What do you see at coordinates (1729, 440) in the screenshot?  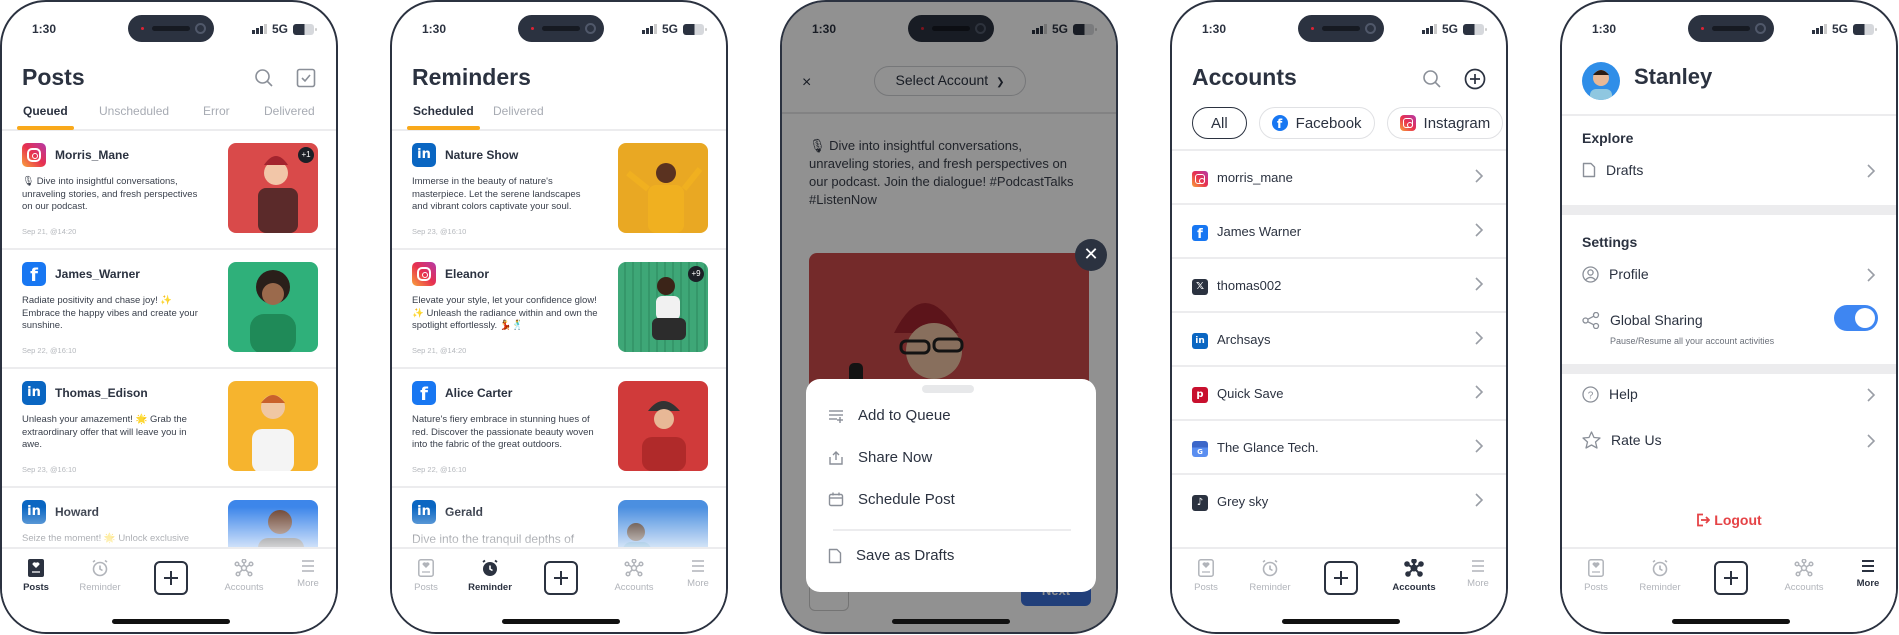 I see `rate-us-menu-item: Rate Us` at bounding box center [1729, 440].